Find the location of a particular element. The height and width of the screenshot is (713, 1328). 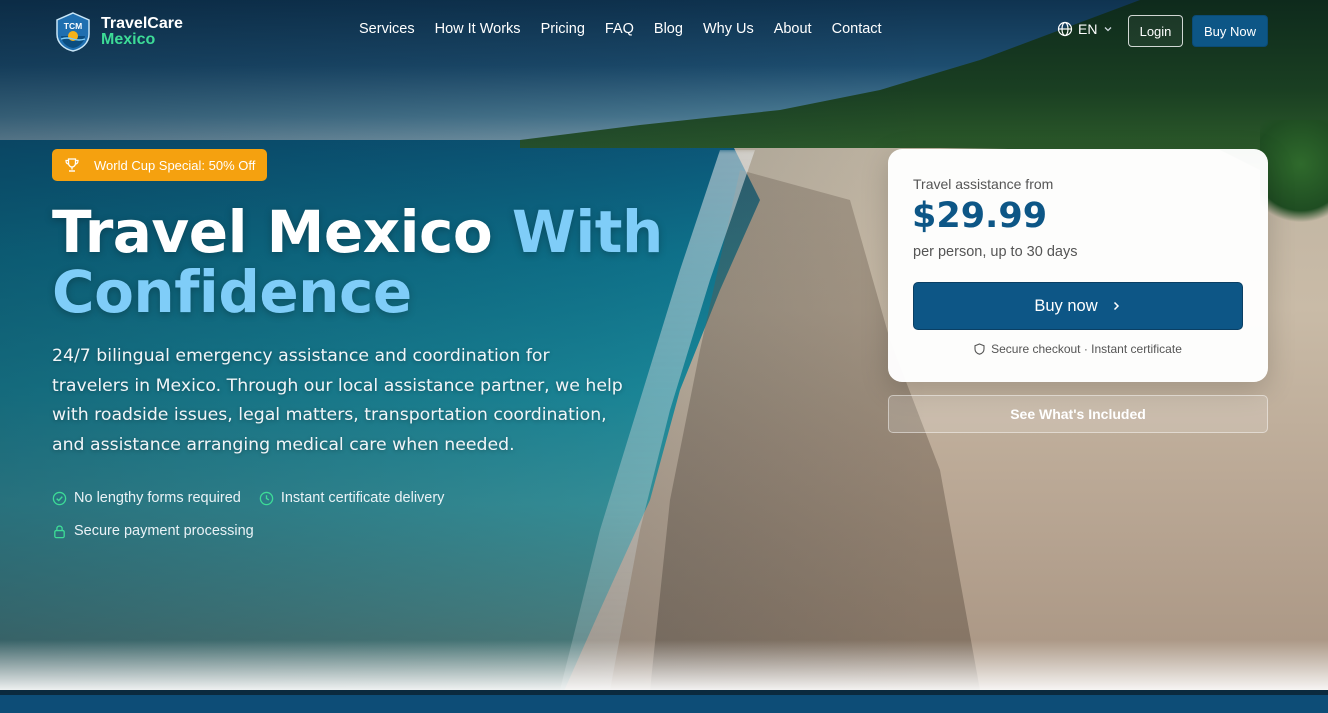

see-whats-included-button: See What's Included is located at coordinates (1078, 414).